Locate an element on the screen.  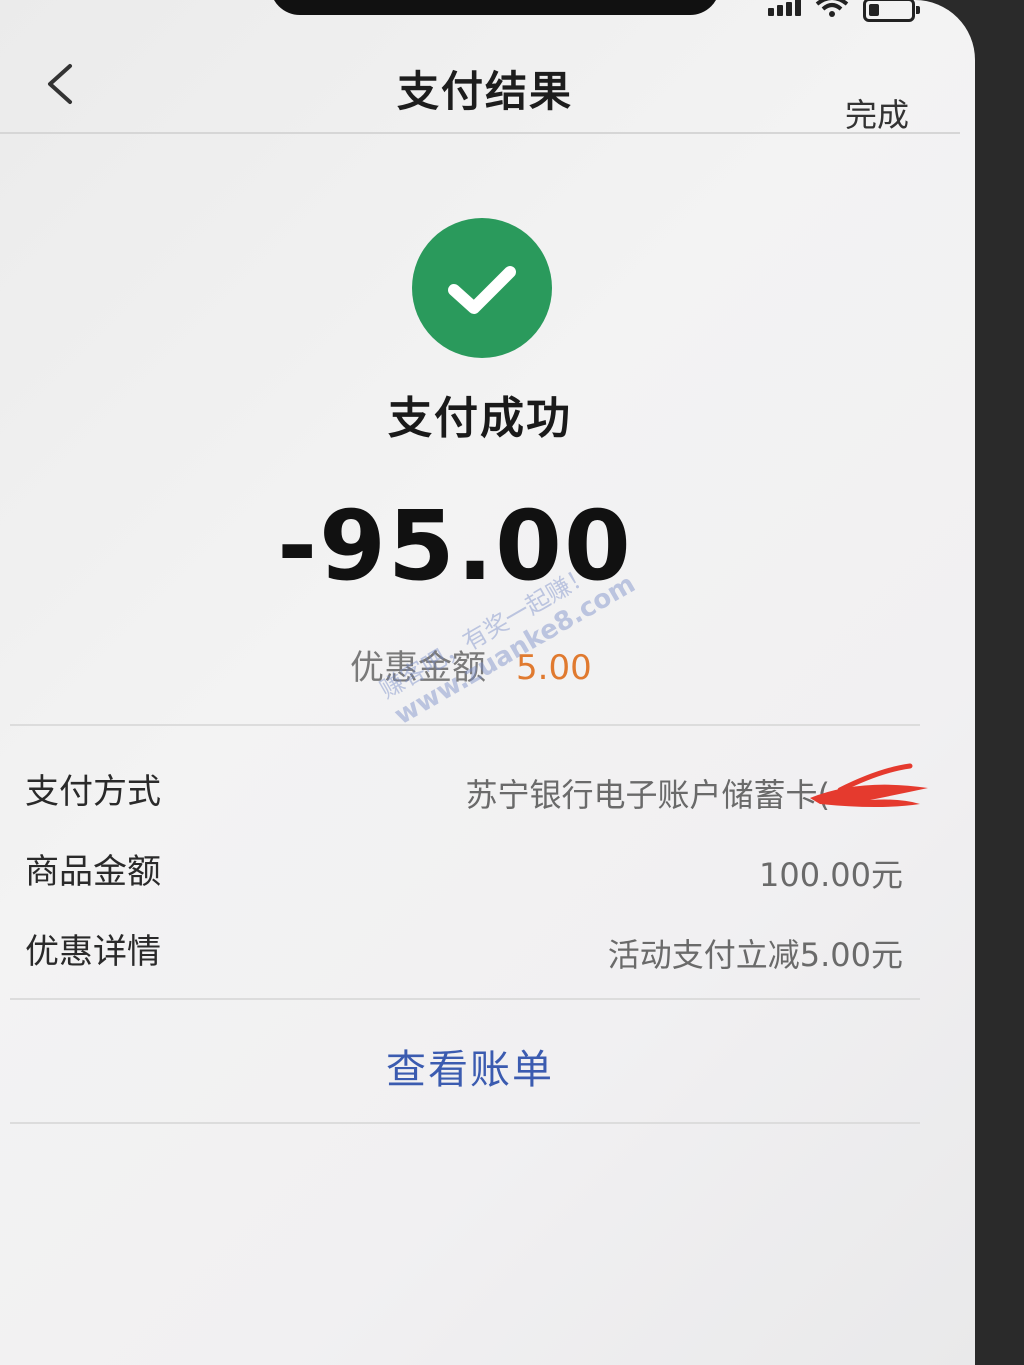
discount-detail-label: 优惠详情 is located at coordinates (93, 952).